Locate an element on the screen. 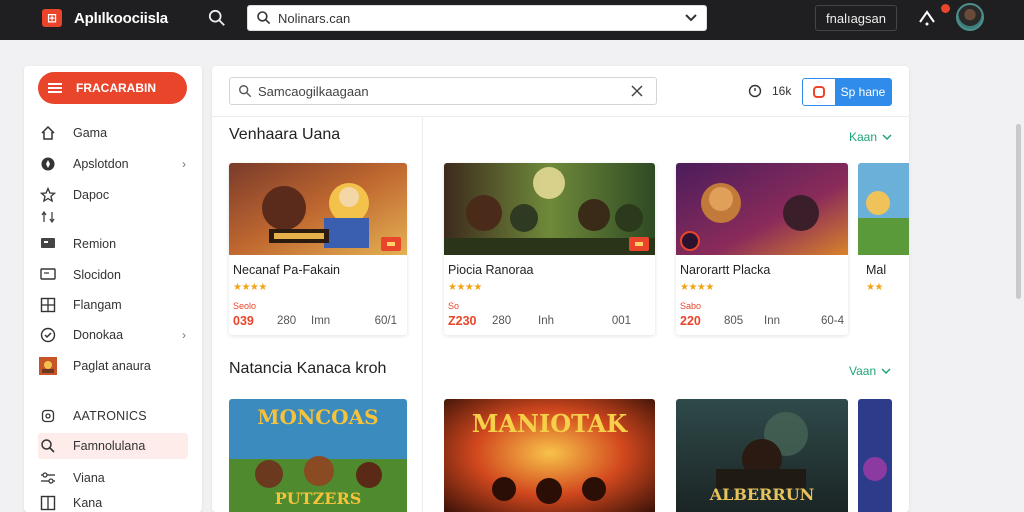 This screenshot has width=1024, height=512. sidebar-item-label: Famnolulana is located at coordinates (109, 446).